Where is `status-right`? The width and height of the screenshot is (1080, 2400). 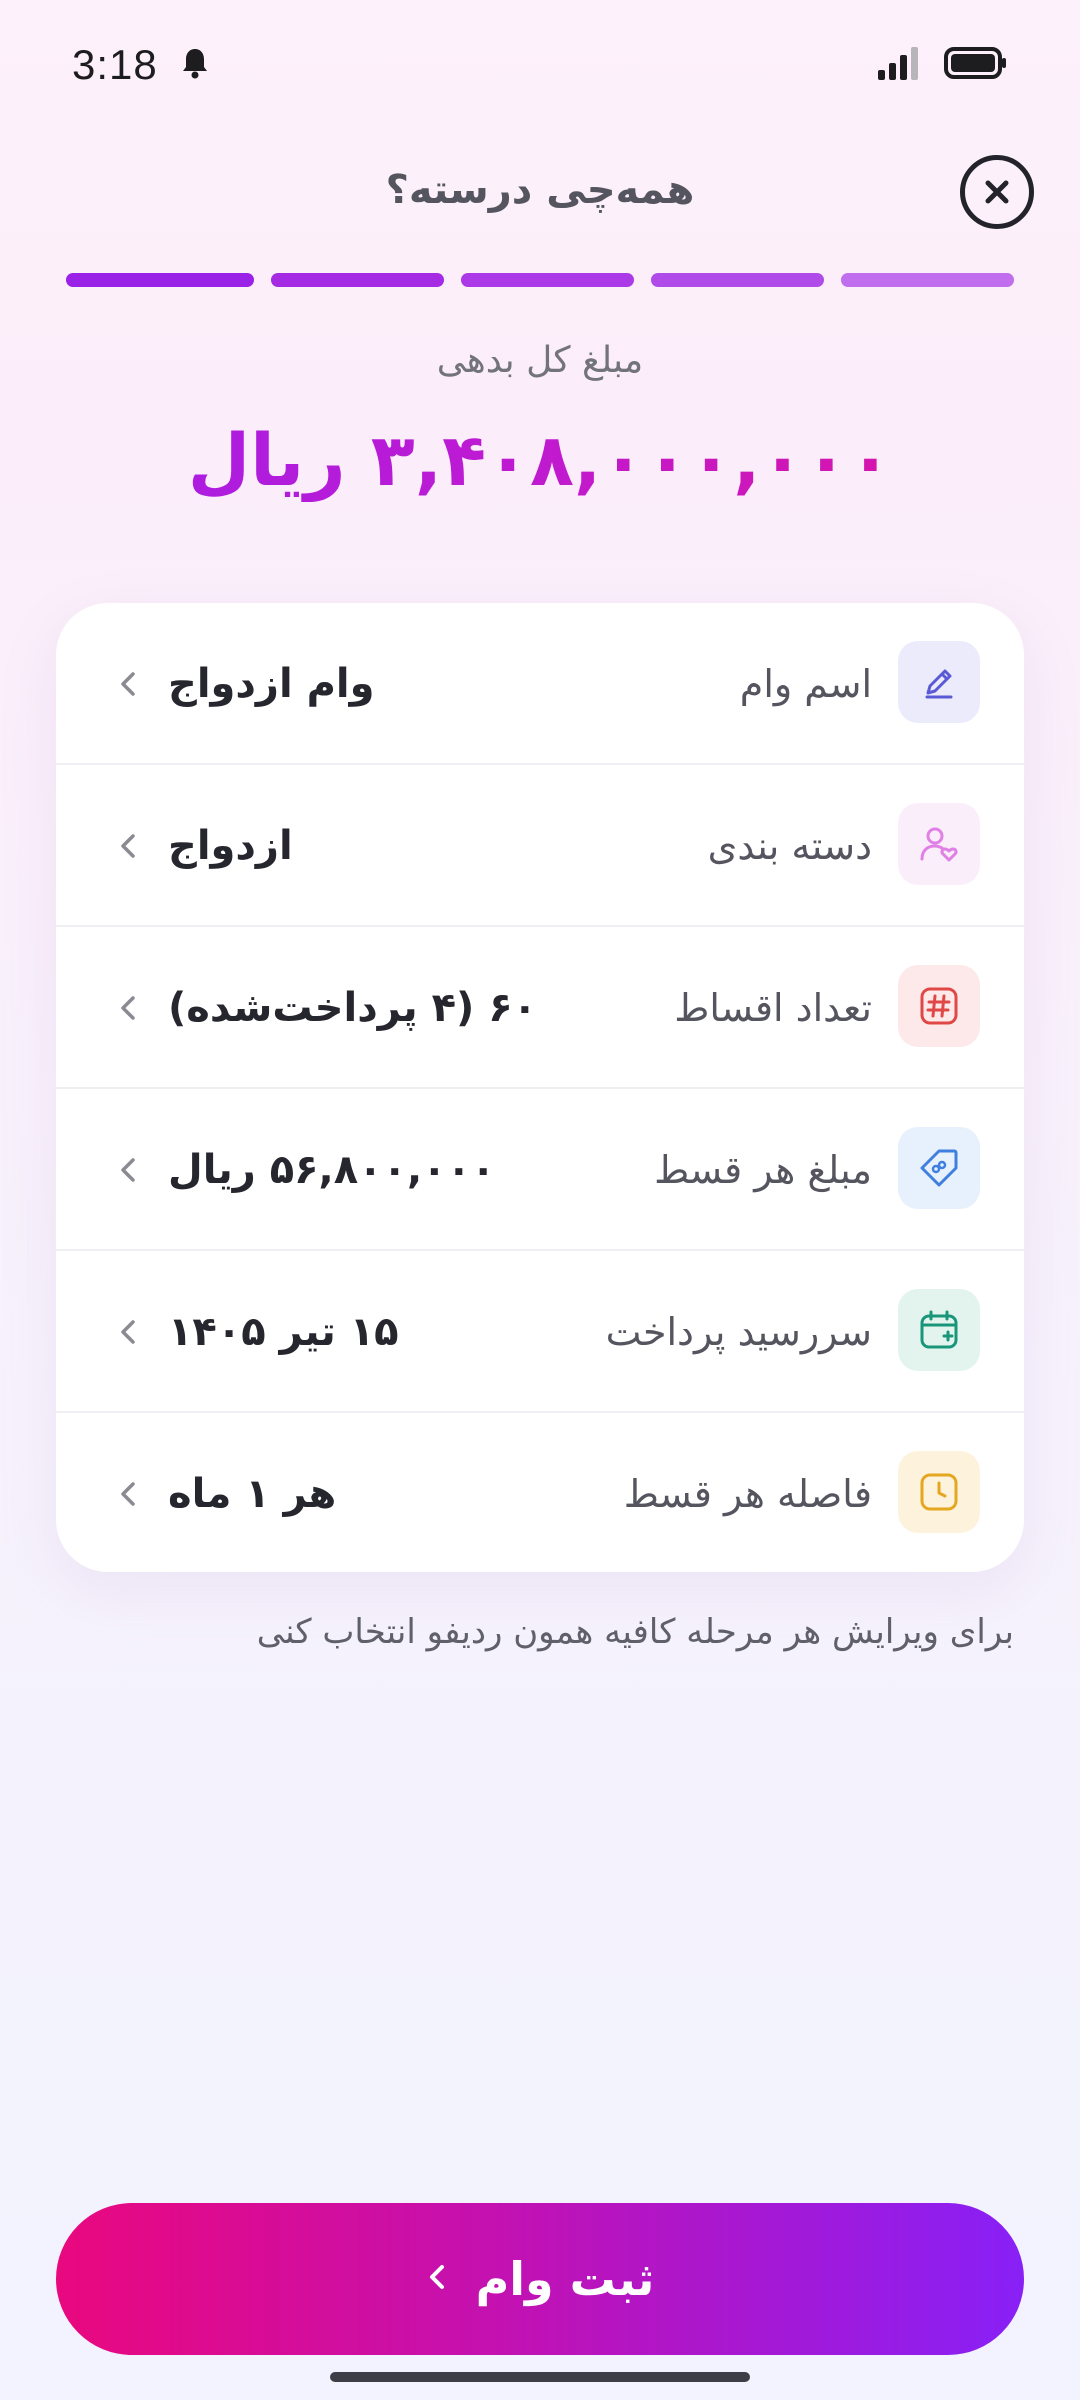
status-right is located at coordinates (943, 65).